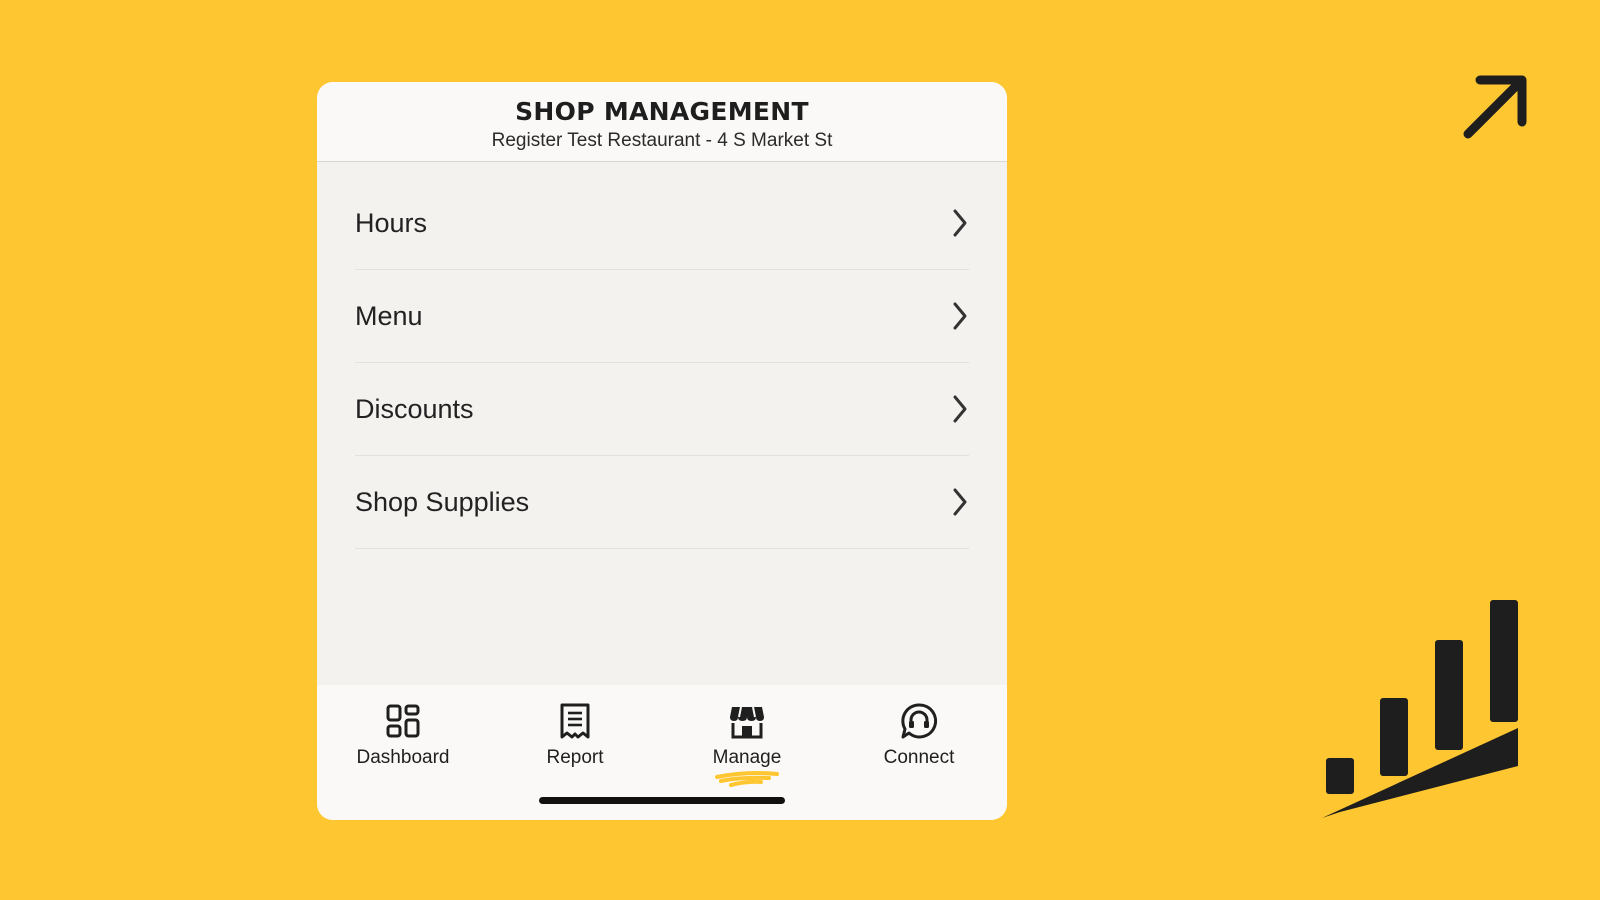 Image resolution: width=1600 pixels, height=900 pixels. Describe the element at coordinates (662, 316) in the screenshot. I see `list-item-menu: Menu` at that location.